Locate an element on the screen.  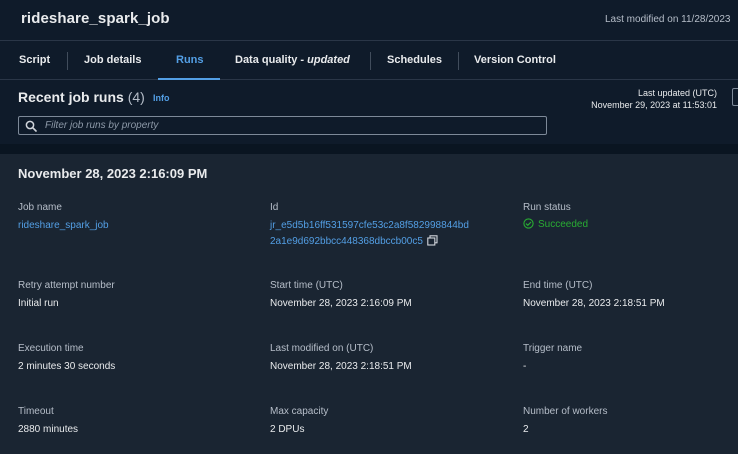
last-updated-value: November 29, 2023 at 11:53:01 is located at coordinates (654, 105).